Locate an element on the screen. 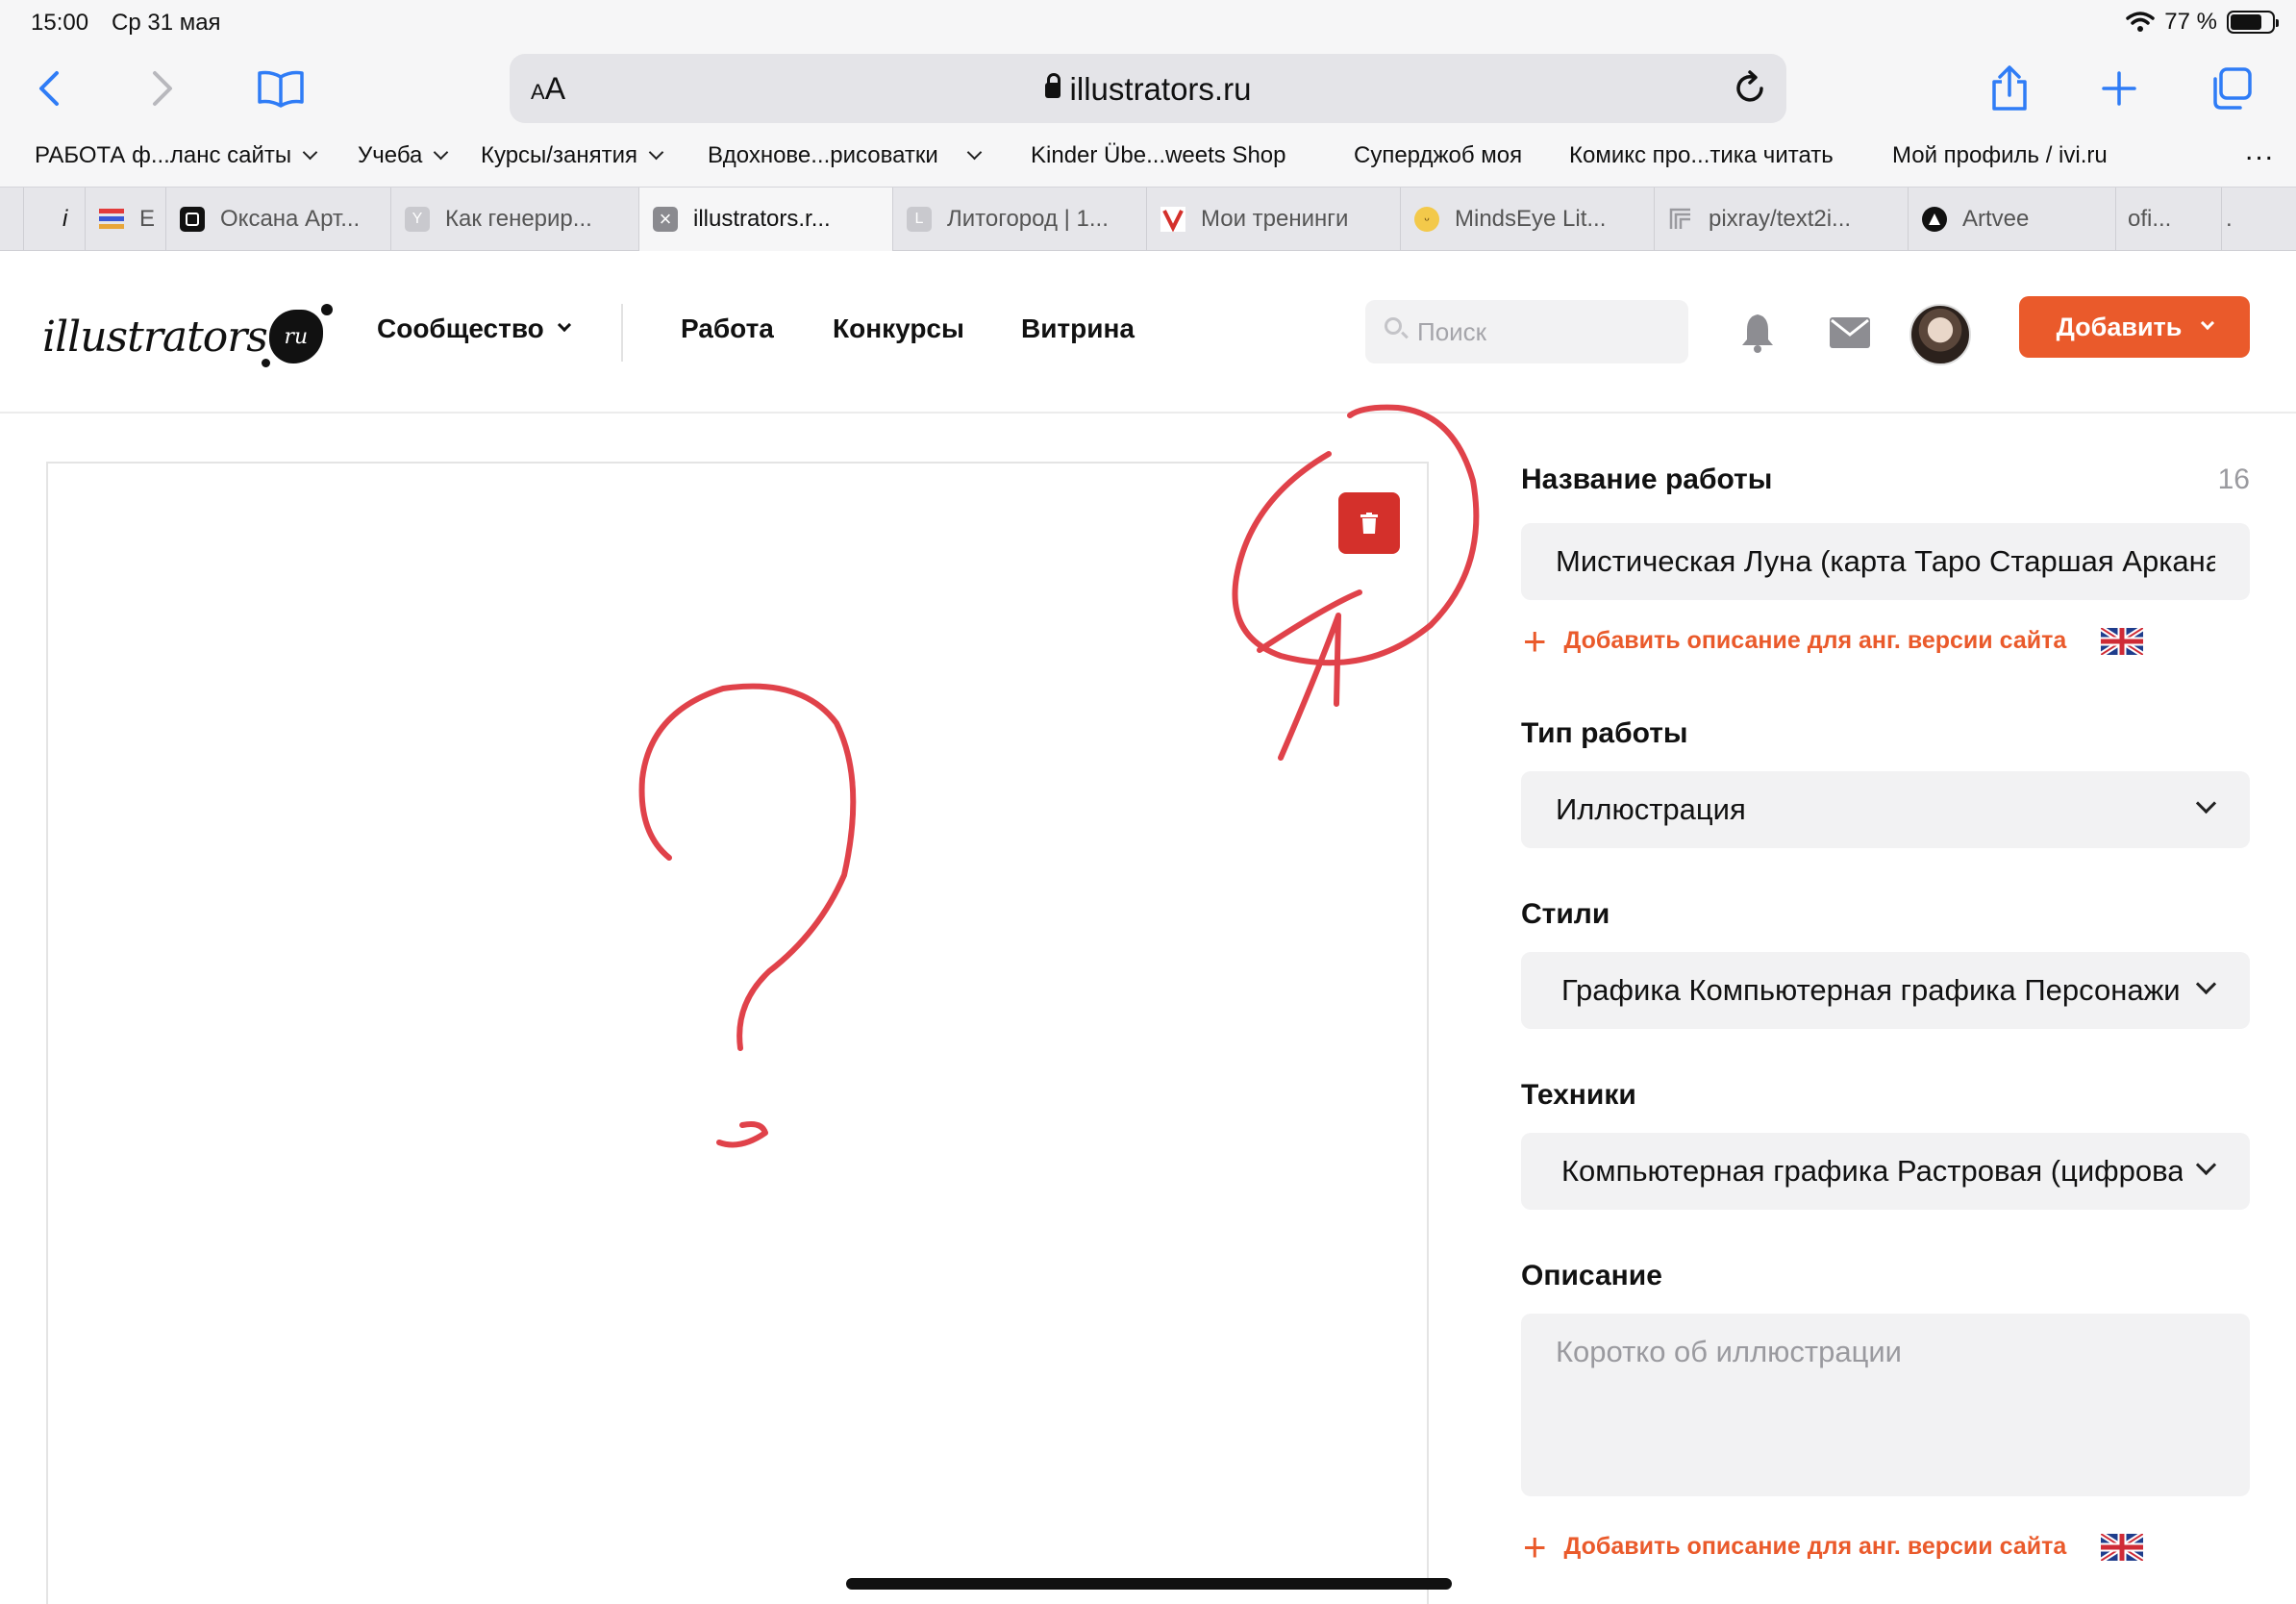 The width and height of the screenshot is (2296, 1604). title-char-counter: 16 is located at coordinates (2233, 479).